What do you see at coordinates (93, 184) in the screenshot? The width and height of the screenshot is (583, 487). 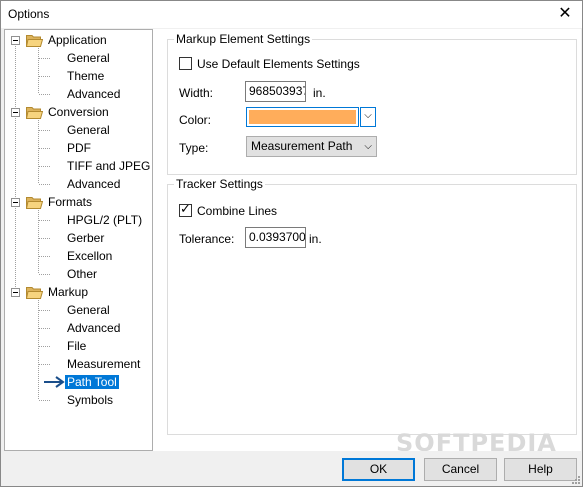 I see `tree-item-conversion-advanced: Advanced` at bounding box center [93, 184].